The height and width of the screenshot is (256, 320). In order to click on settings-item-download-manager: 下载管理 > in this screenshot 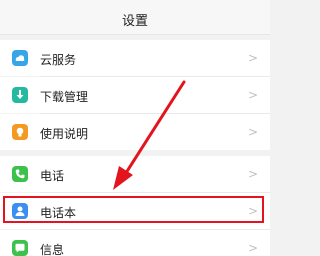, I will do `click(135, 95)`.